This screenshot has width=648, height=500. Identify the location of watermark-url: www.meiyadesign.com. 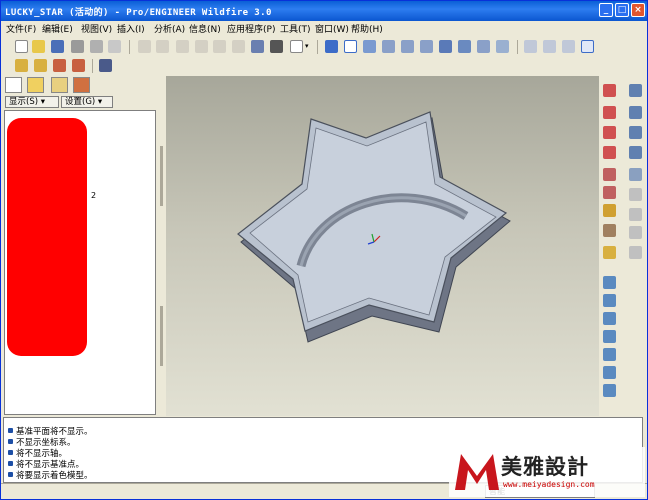
(549, 484).